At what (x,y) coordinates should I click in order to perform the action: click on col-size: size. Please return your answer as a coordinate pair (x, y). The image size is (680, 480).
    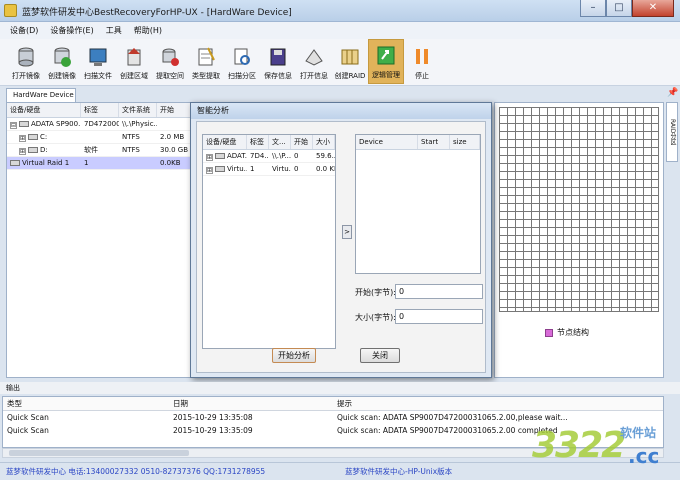
    Looking at the image, I should click on (465, 142).